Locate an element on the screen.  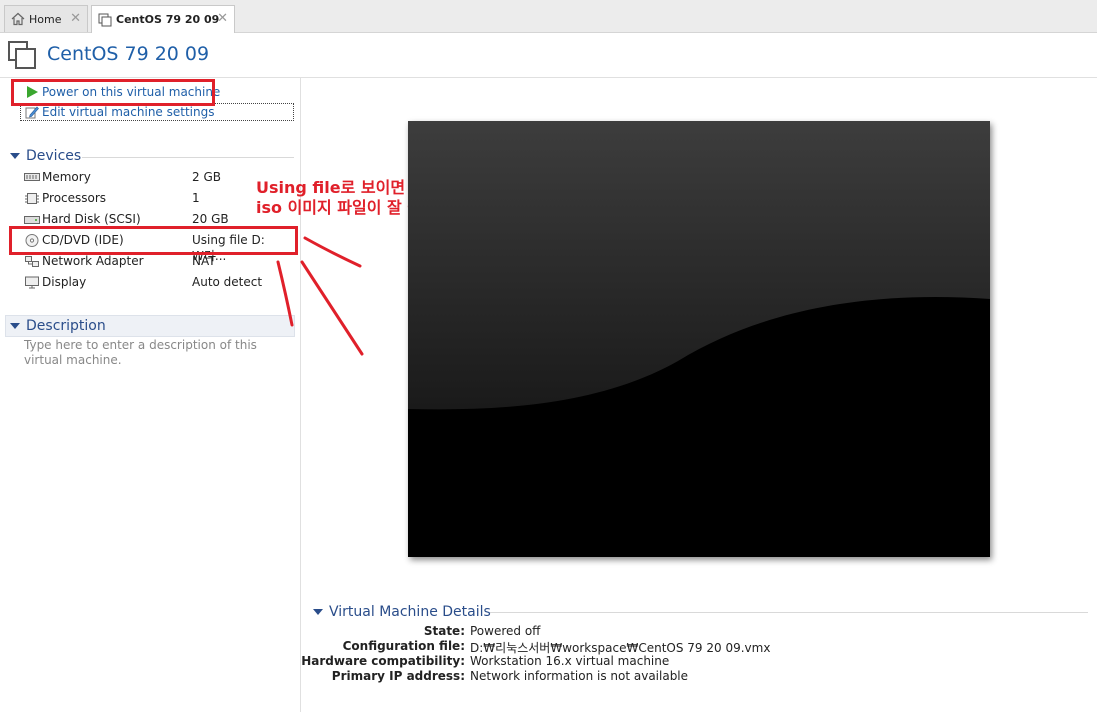
details-heading: Virtual Machine Details is located at coordinates (410, 612).